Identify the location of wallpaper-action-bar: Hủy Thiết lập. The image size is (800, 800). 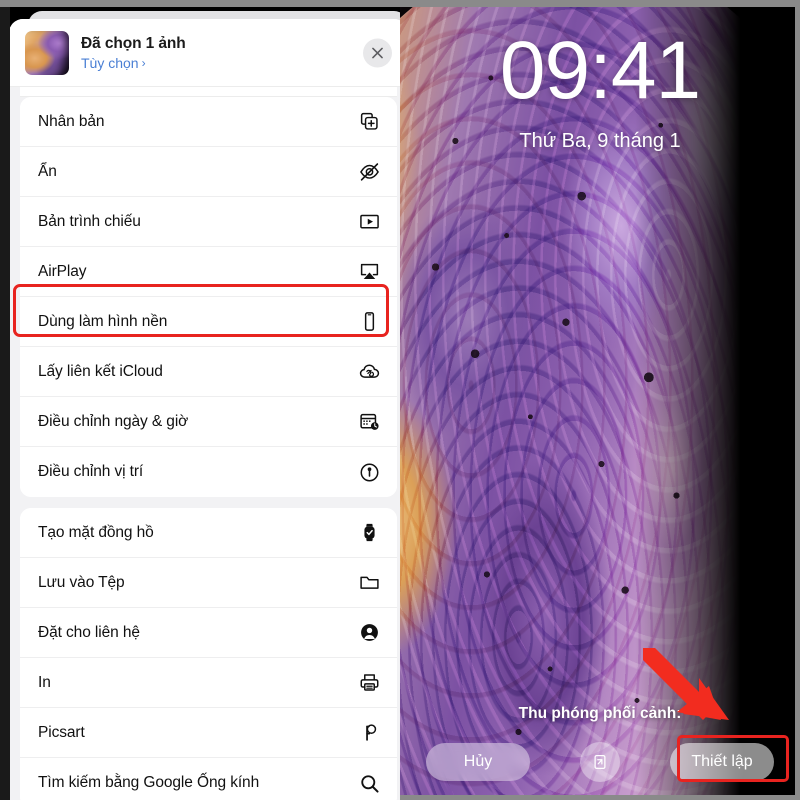
(600, 762).